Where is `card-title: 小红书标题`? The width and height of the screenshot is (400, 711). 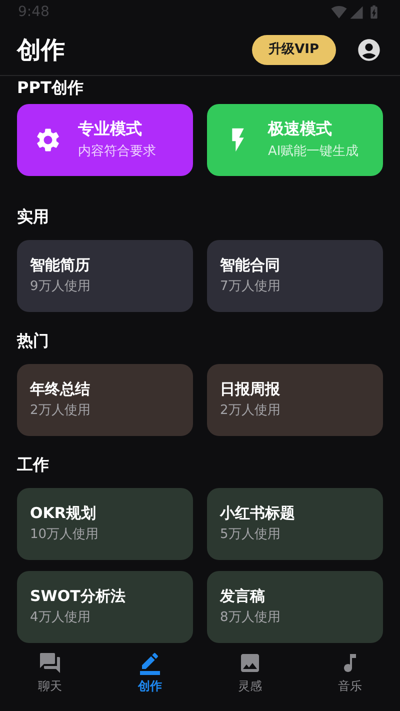 card-title: 小红书标题 is located at coordinates (258, 513).